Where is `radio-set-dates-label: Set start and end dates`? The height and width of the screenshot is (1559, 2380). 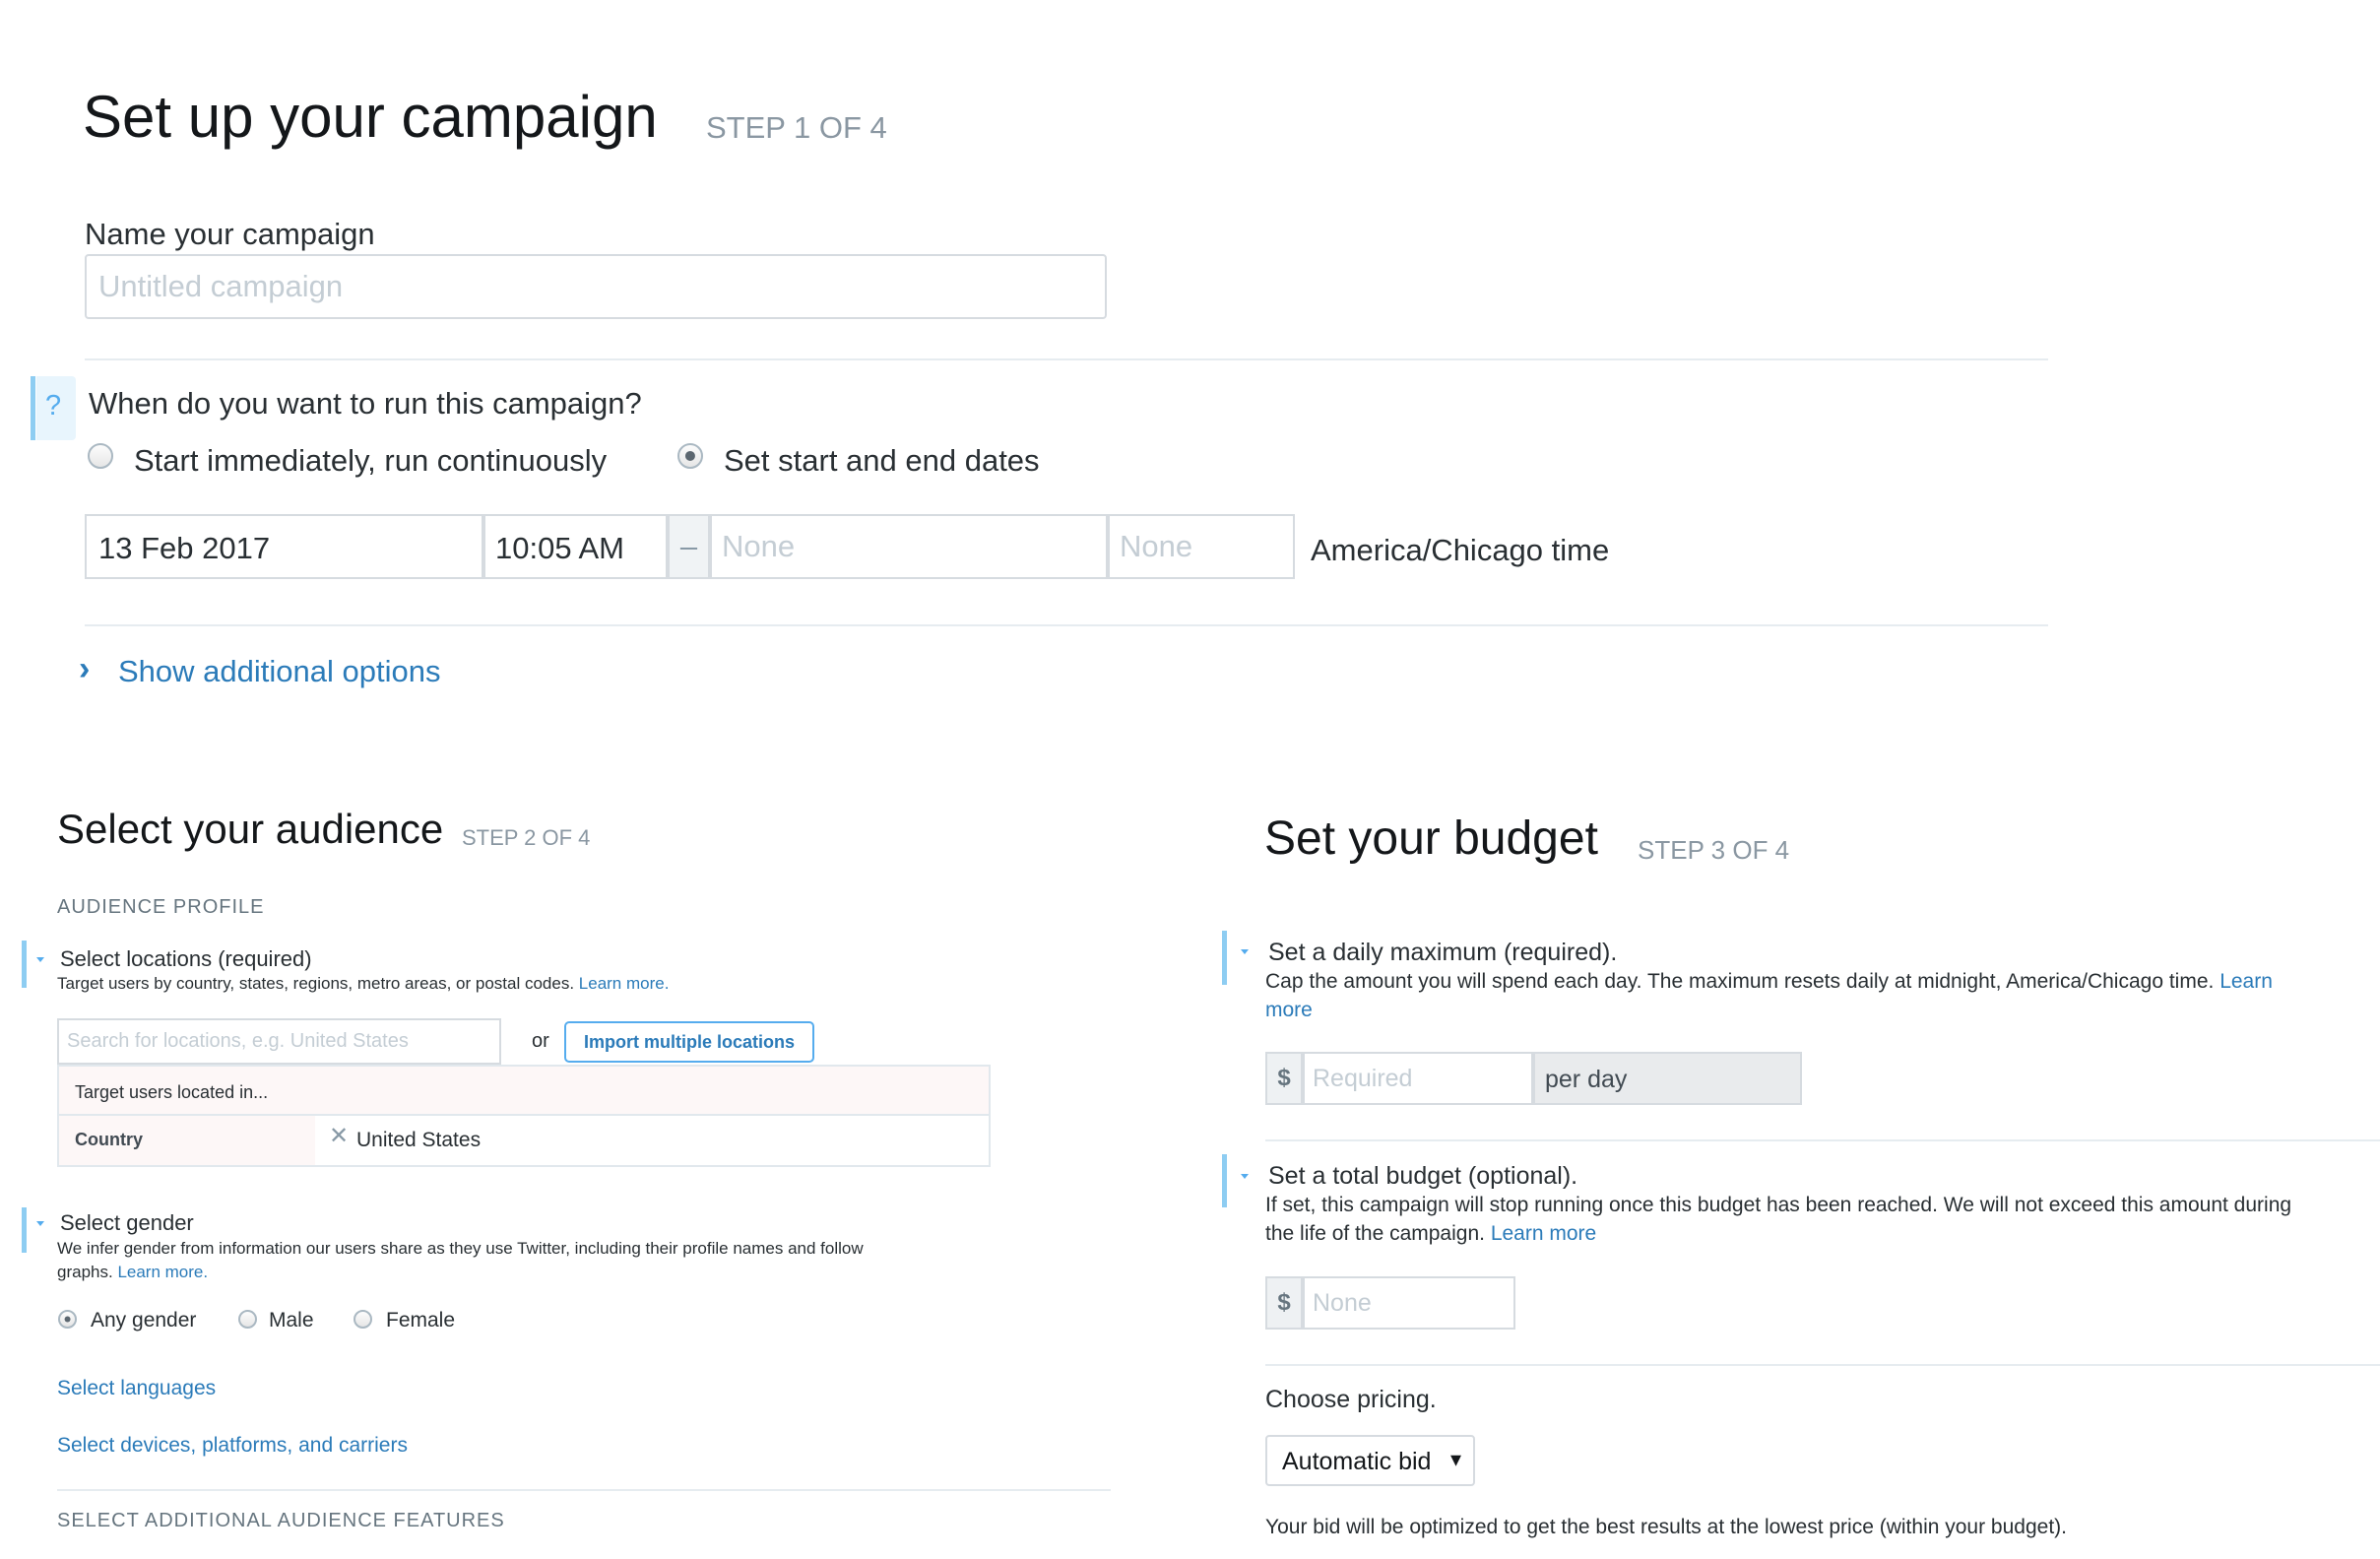 radio-set-dates-label: Set start and end dates is located at coordinates (882, 461).